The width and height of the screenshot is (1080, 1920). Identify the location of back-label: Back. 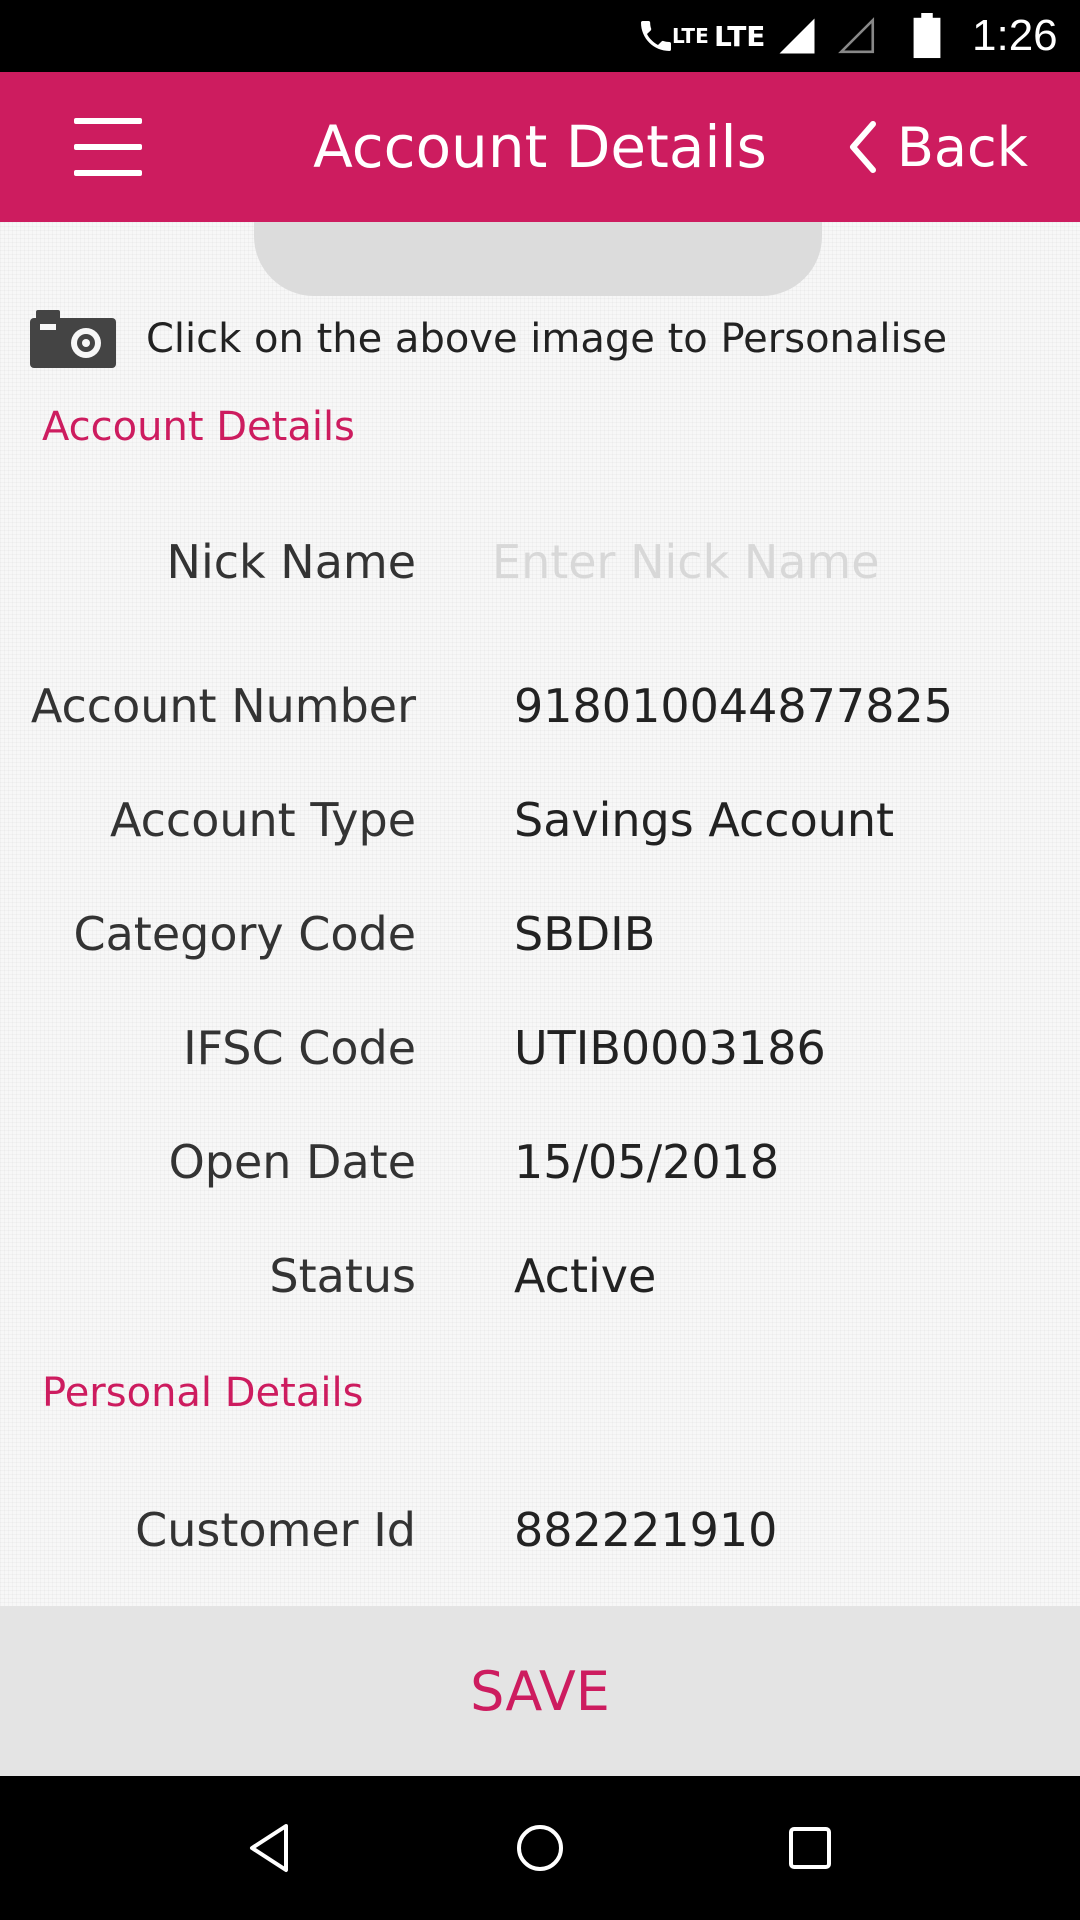
(962, 147).